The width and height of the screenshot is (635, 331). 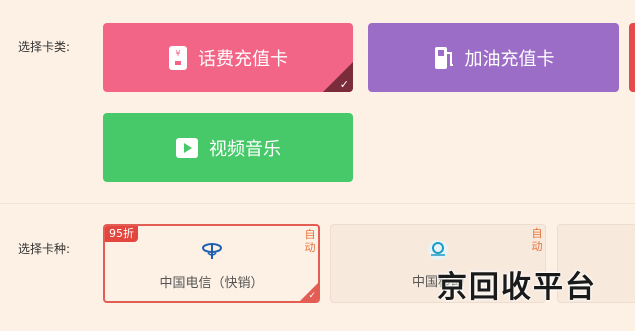 What do you see at coordinates (444, 58) in the screenshot?
I see `fuel-pump-icon` at bounding box center [444, 58].